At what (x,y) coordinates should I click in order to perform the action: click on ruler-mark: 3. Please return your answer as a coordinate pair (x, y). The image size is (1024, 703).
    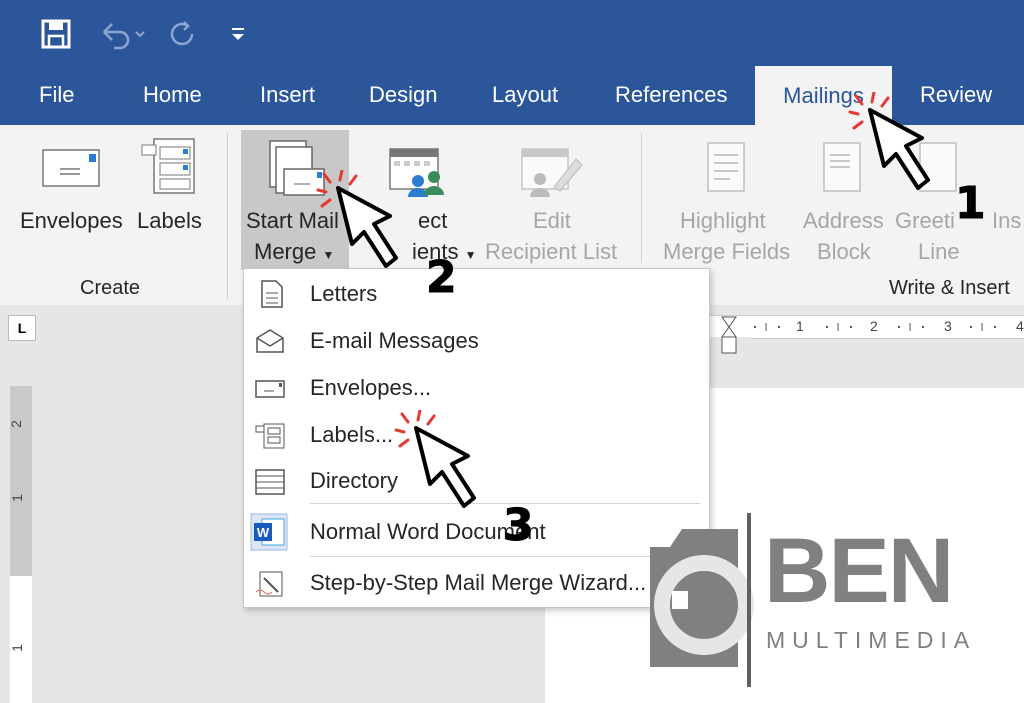
    Looking at the image, I should click on (948, 326).